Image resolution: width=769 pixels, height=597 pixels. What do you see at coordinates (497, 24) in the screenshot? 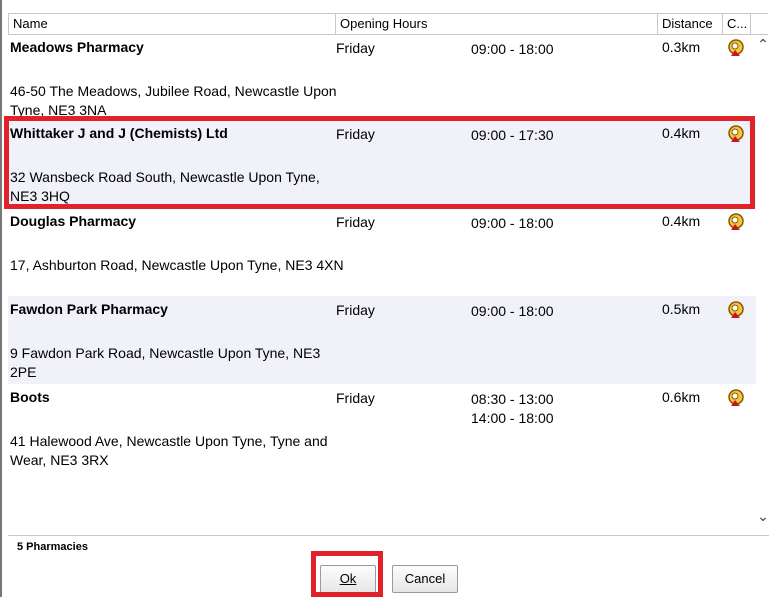
I see `column-header-opening-hours: Opening Hours` at bounding box center [497, 24].